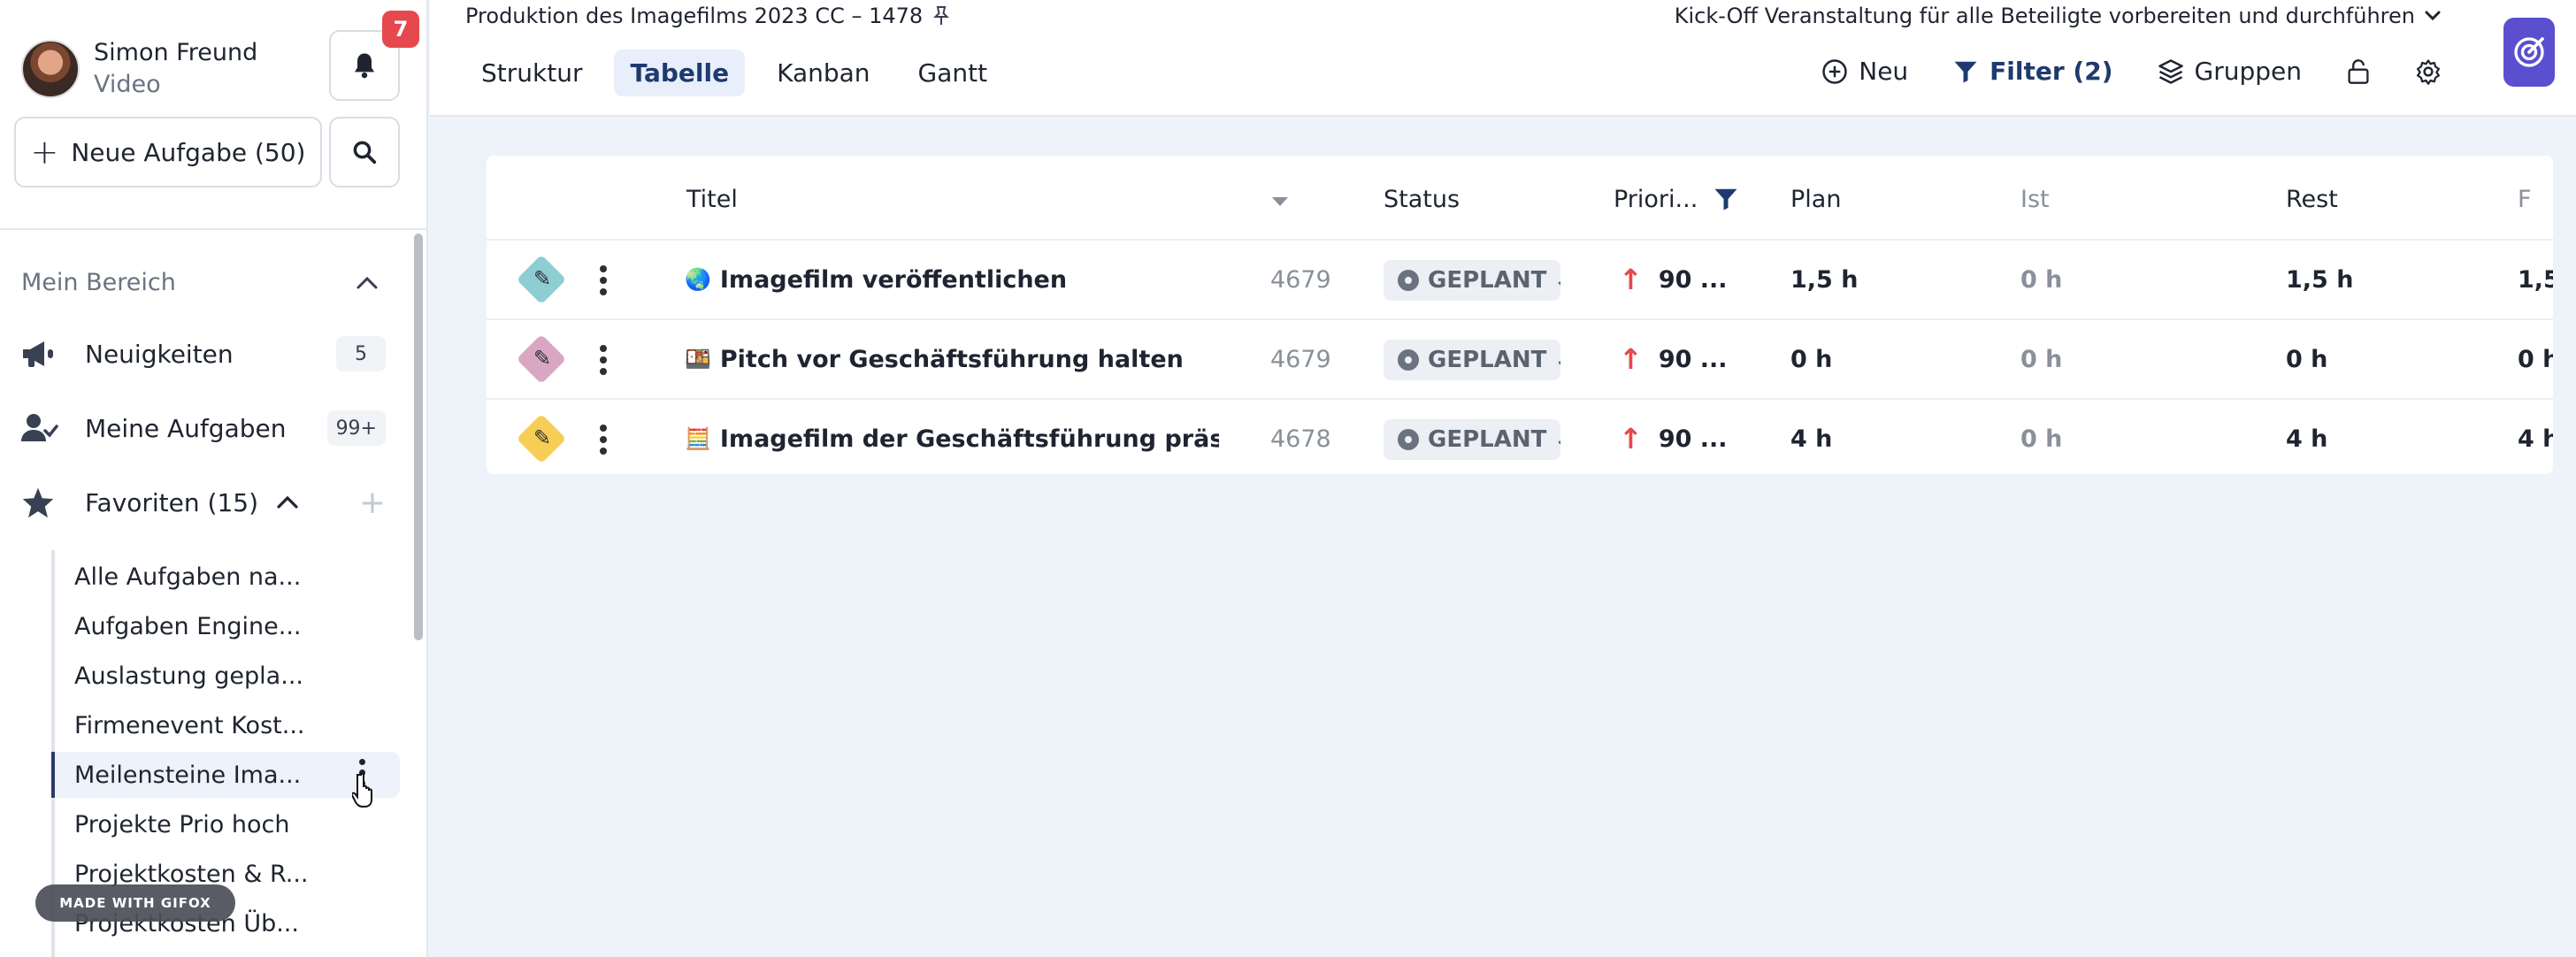 The height and width of the screenshot is (957, 2576). I want to click on extra-hours: 0 h, so click(2535, 359).